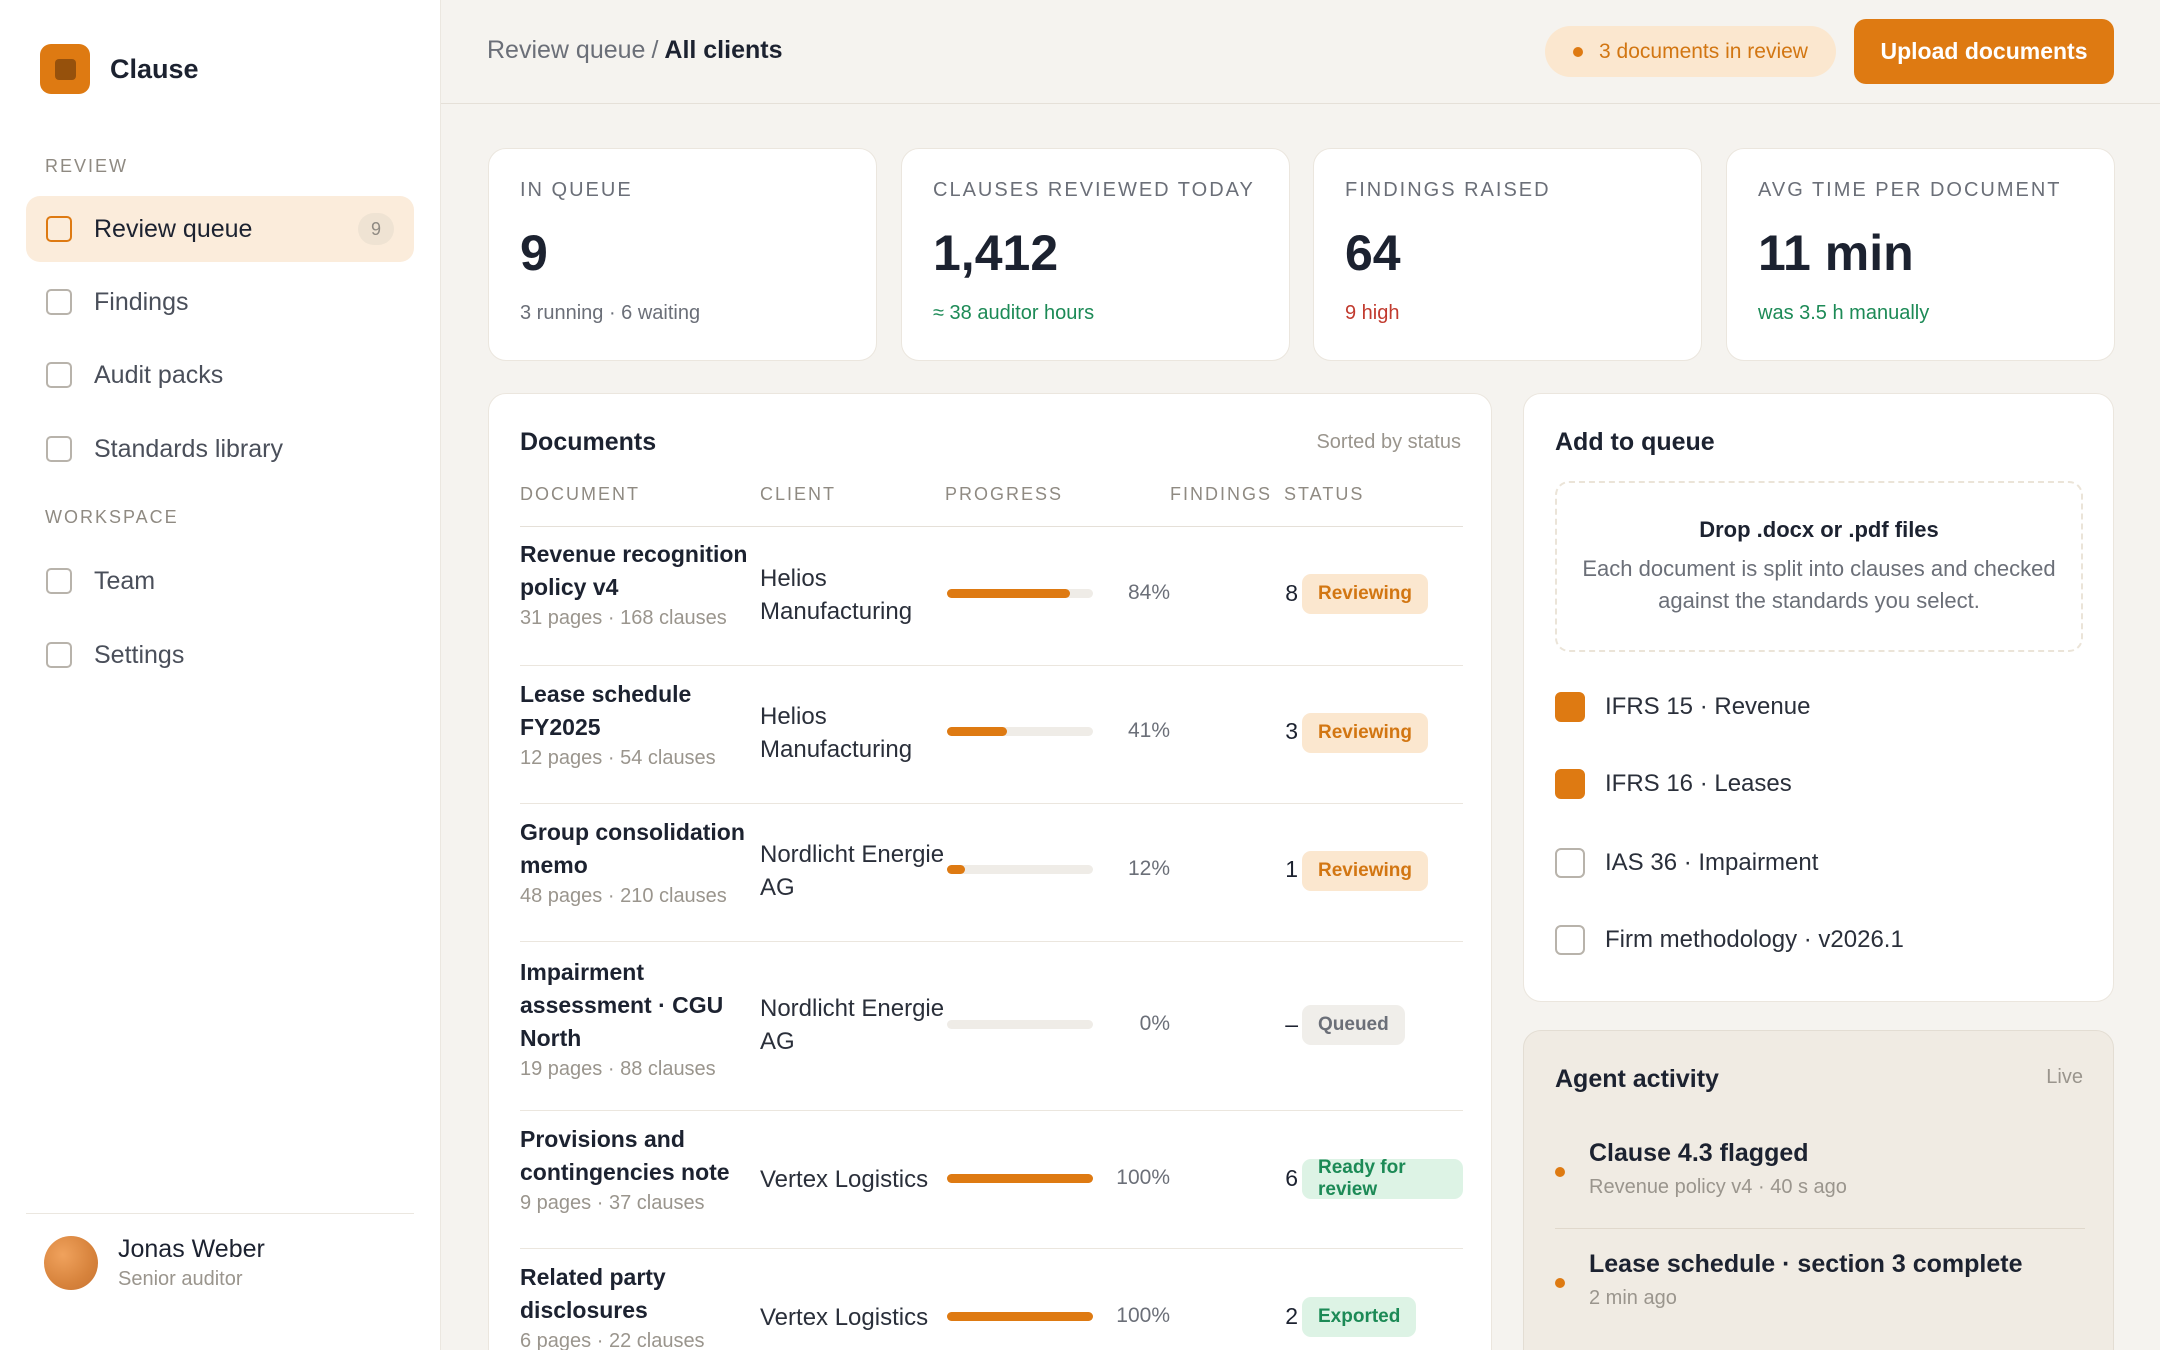  What do you see at coordinates (1373, 253) in the screenshot?
I see `stat-value: 64` at bounding box center [1373, 253].